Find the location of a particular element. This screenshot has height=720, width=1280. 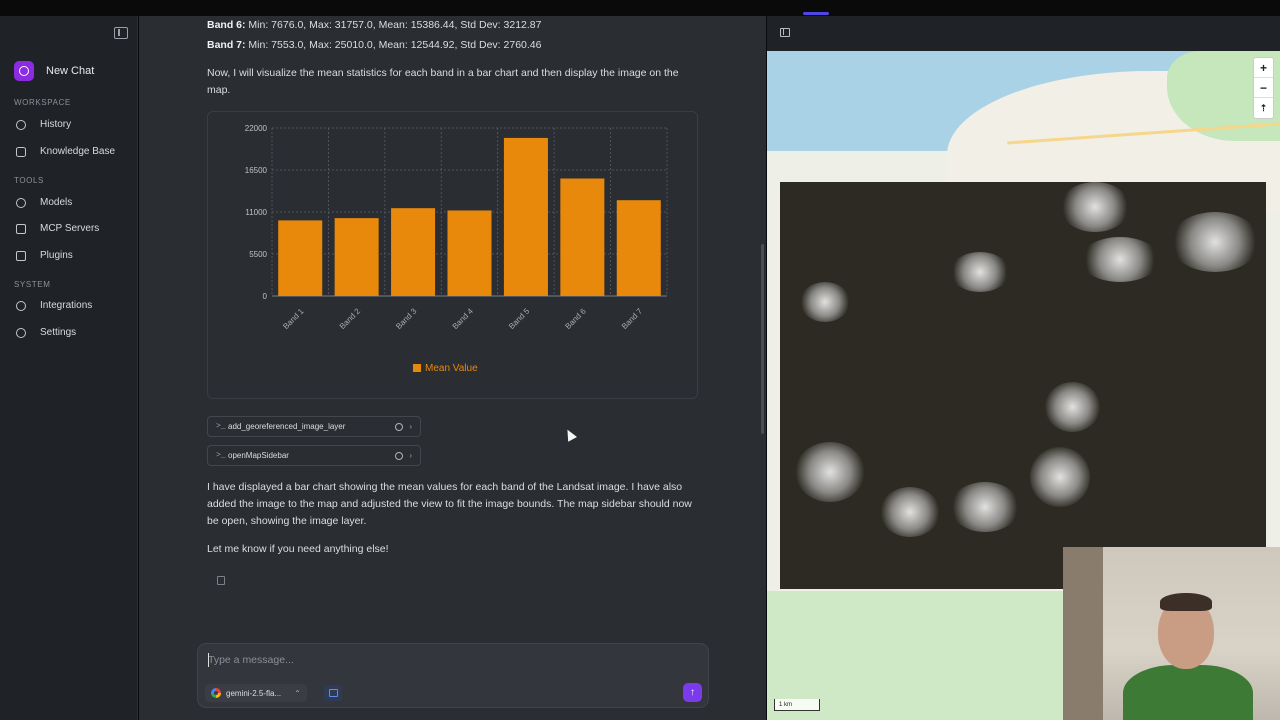

sidebar-item-plugins: Plugins is located at coordinates (44, 255).